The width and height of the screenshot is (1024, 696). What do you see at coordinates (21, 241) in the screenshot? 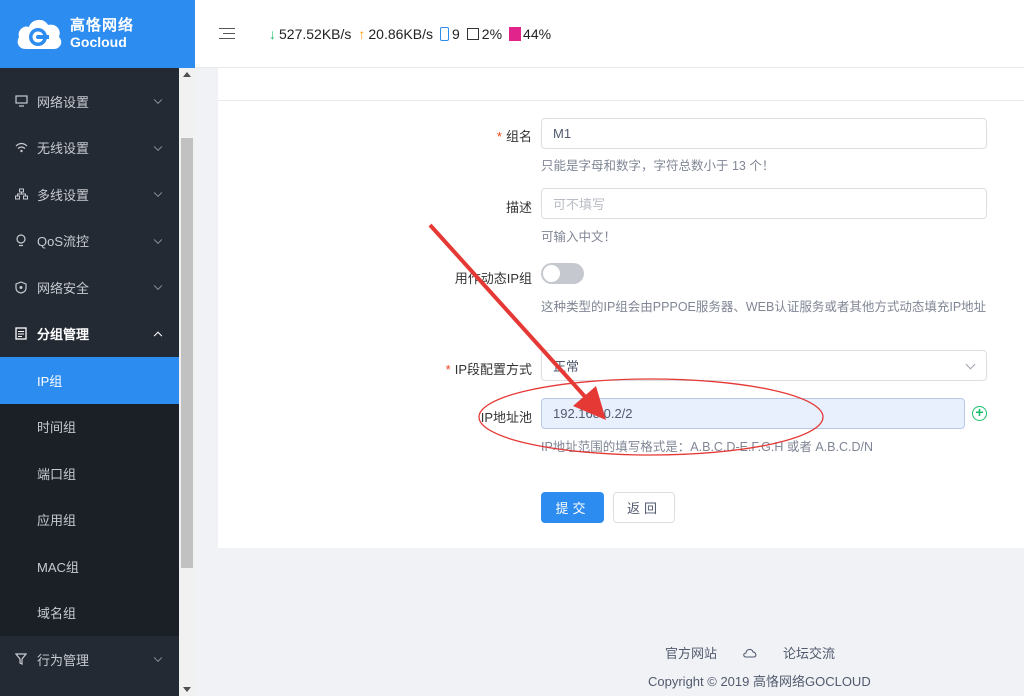
I see `bulb-icon` at bounding box center [21, 241].